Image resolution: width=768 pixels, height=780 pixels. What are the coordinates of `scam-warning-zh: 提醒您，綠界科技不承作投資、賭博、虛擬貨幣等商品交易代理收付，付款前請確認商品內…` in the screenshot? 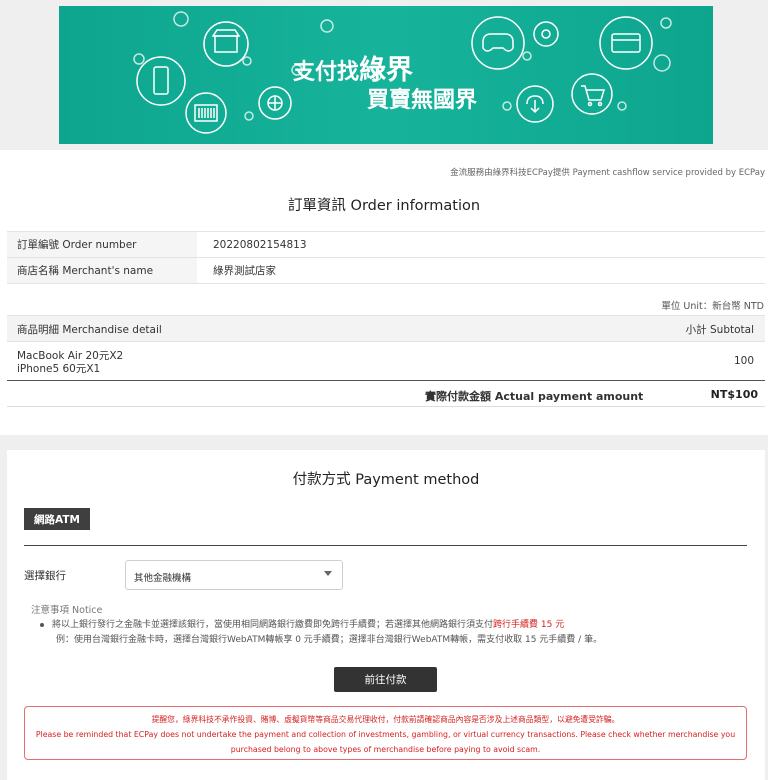 It's located at (385, 719).